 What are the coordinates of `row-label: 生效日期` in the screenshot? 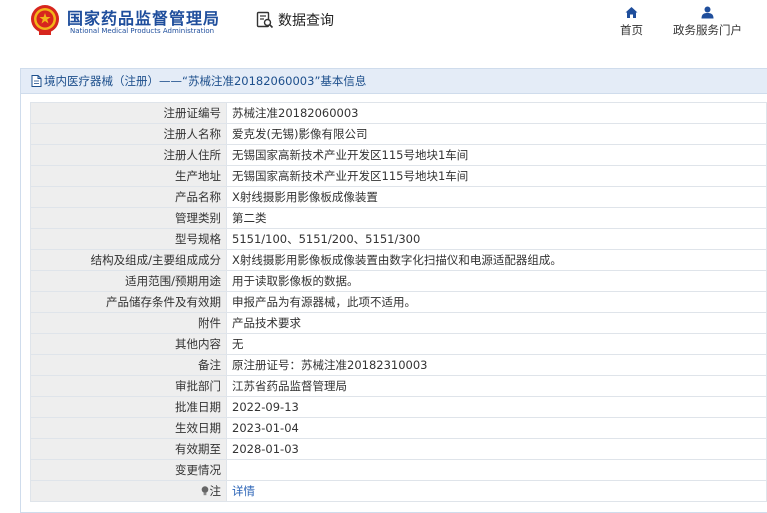 It's located at (128, 428).